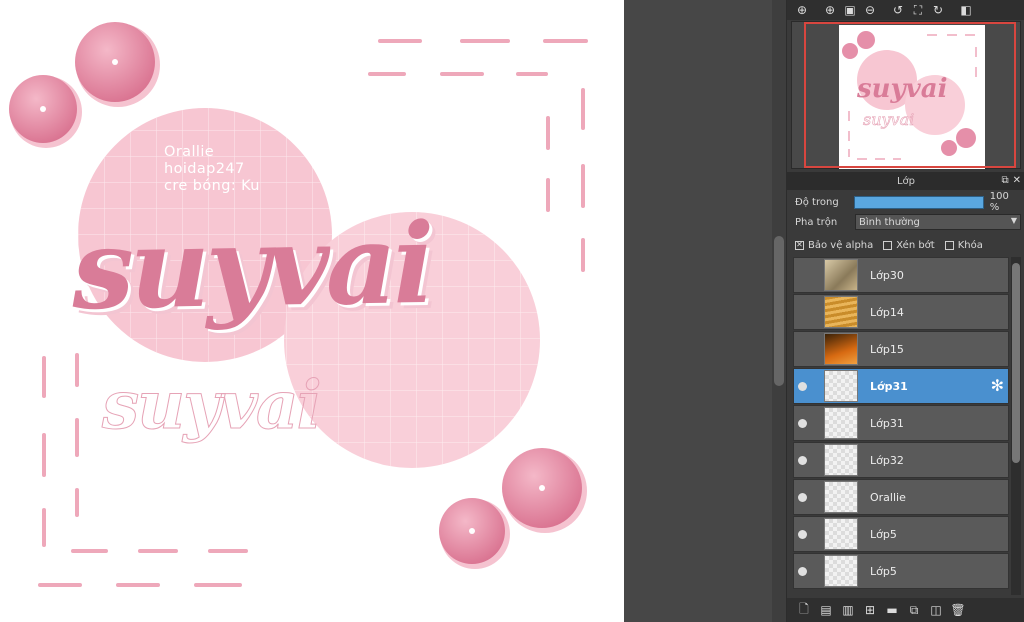  I want to click on lock-checkbox: Khóa, so click(963, 245).